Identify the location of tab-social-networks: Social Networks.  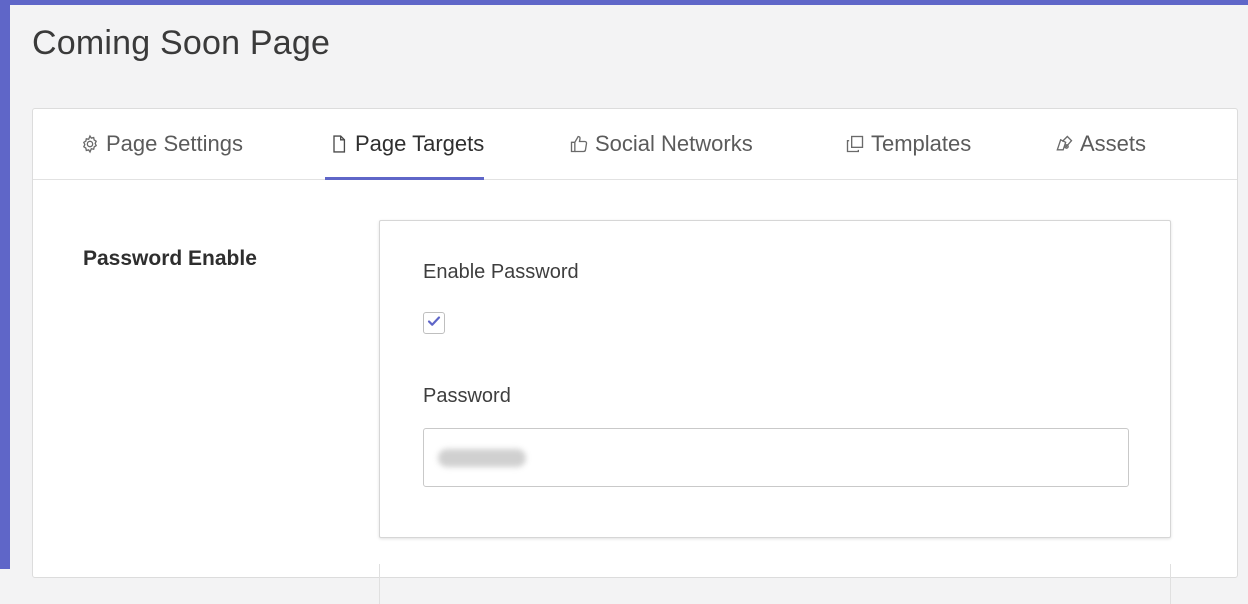
(661, 144).